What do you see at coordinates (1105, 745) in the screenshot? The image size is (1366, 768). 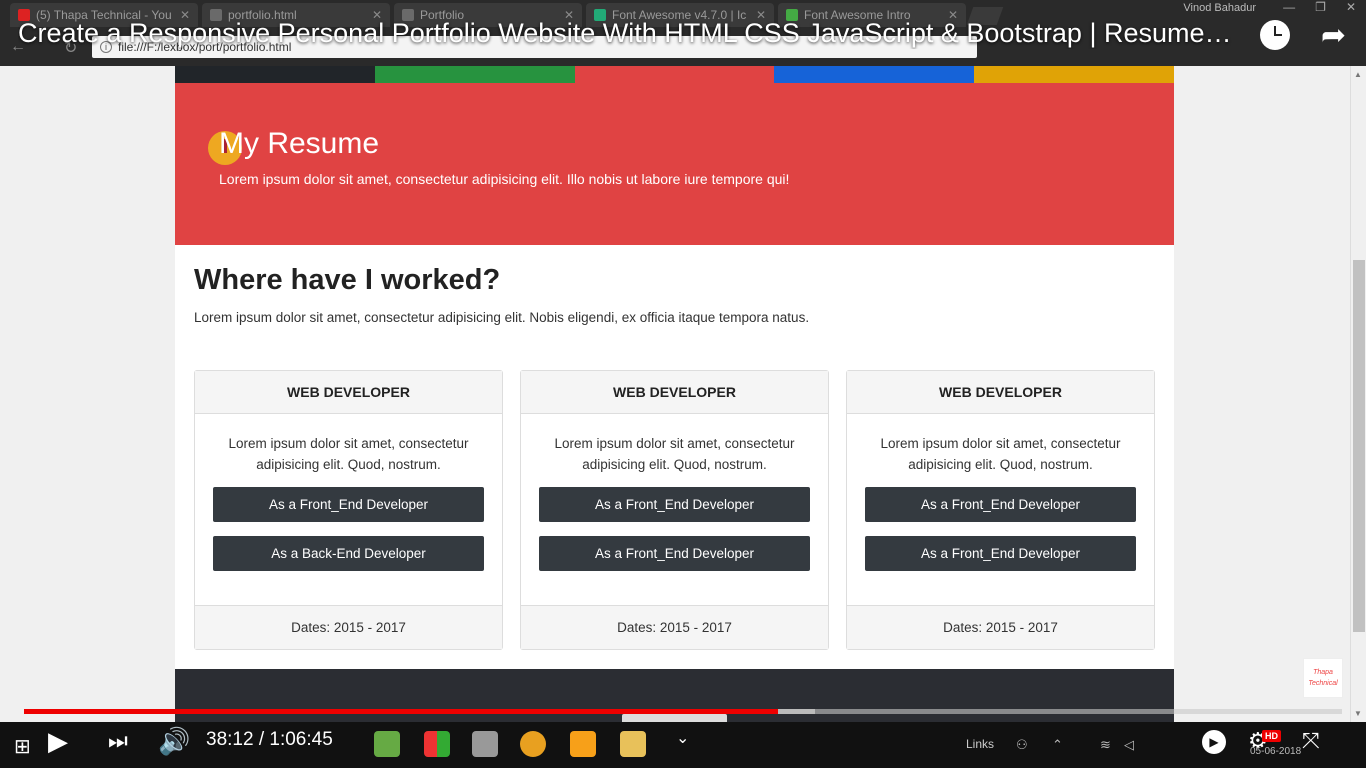 I see `wifi-icon: ≋` at bounding box center [1105, 745].